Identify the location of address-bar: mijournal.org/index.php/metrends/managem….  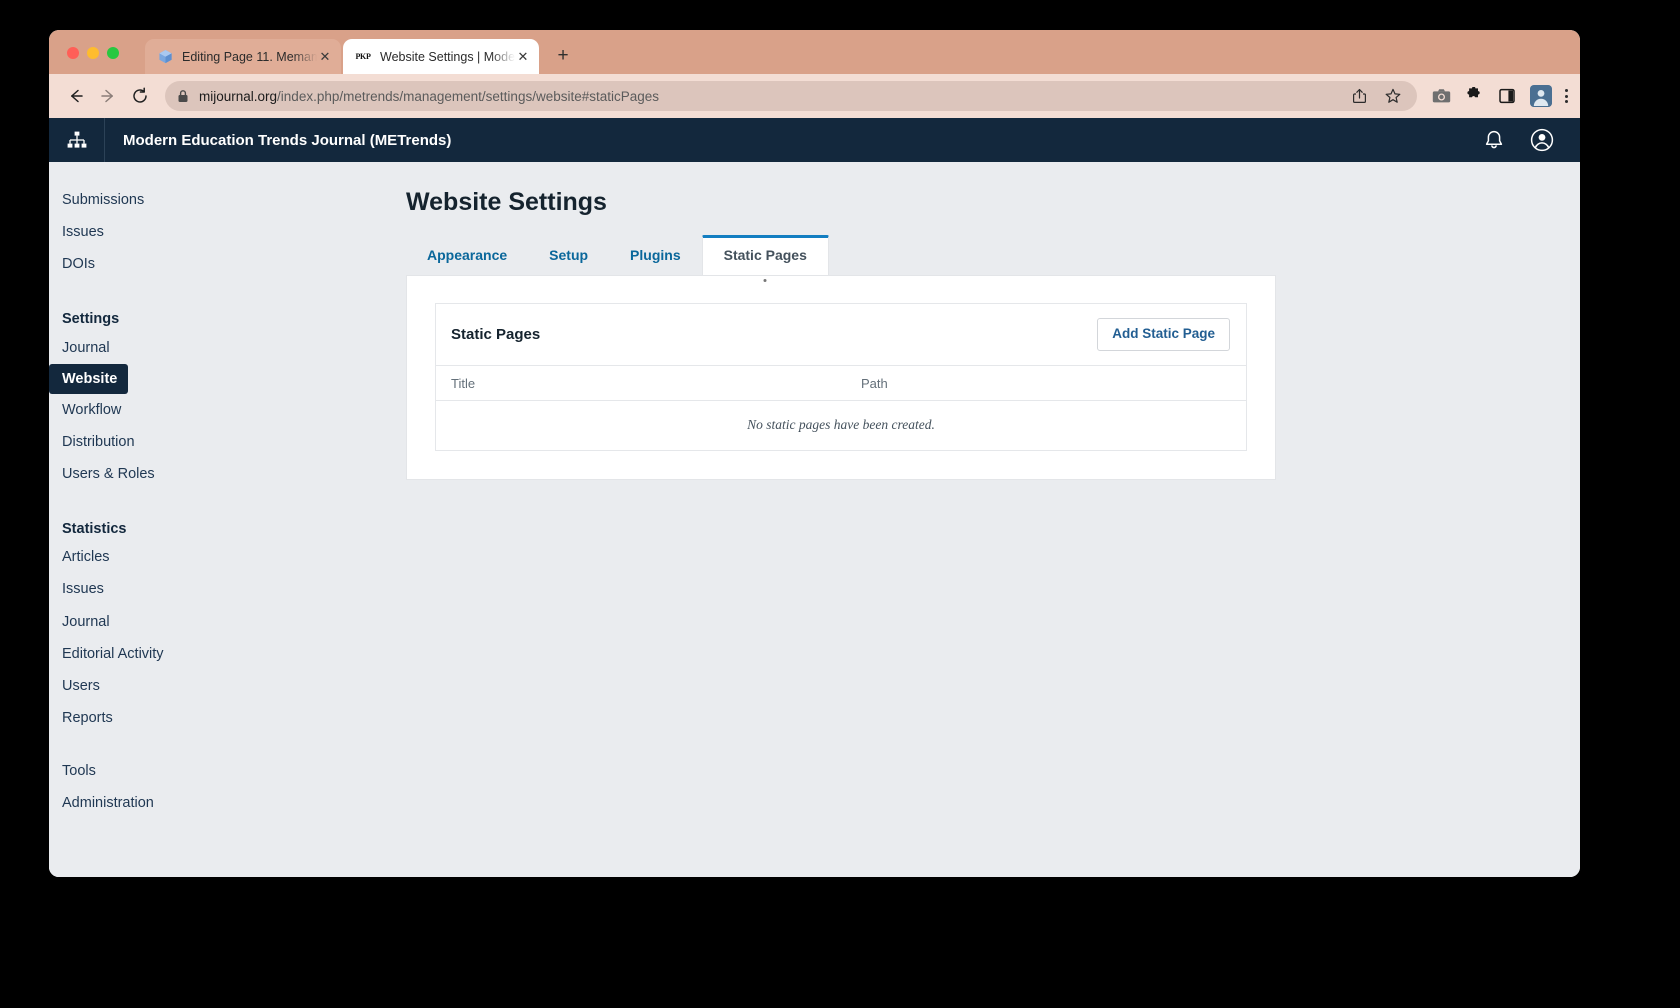
(791, 96).